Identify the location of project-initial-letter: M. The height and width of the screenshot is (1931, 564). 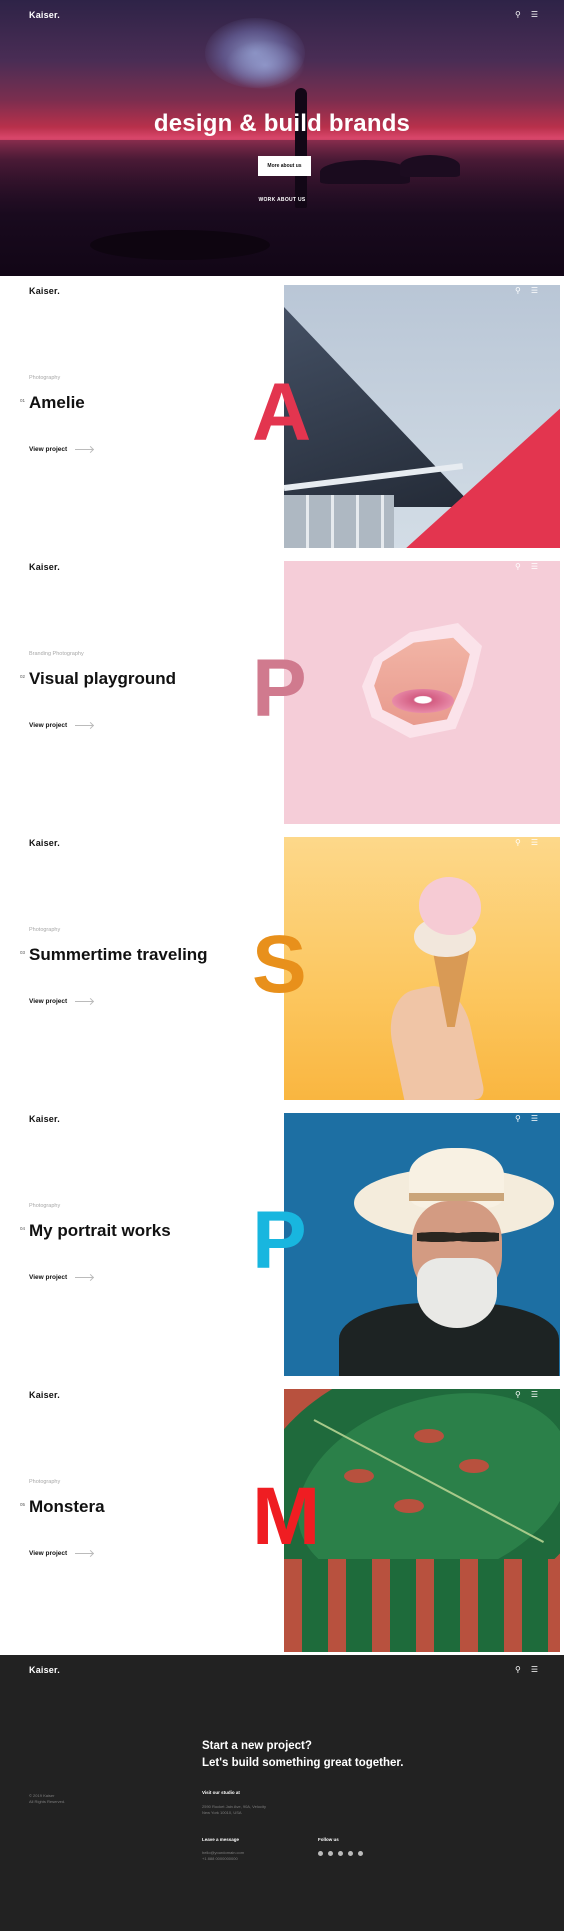
(286, 1516).